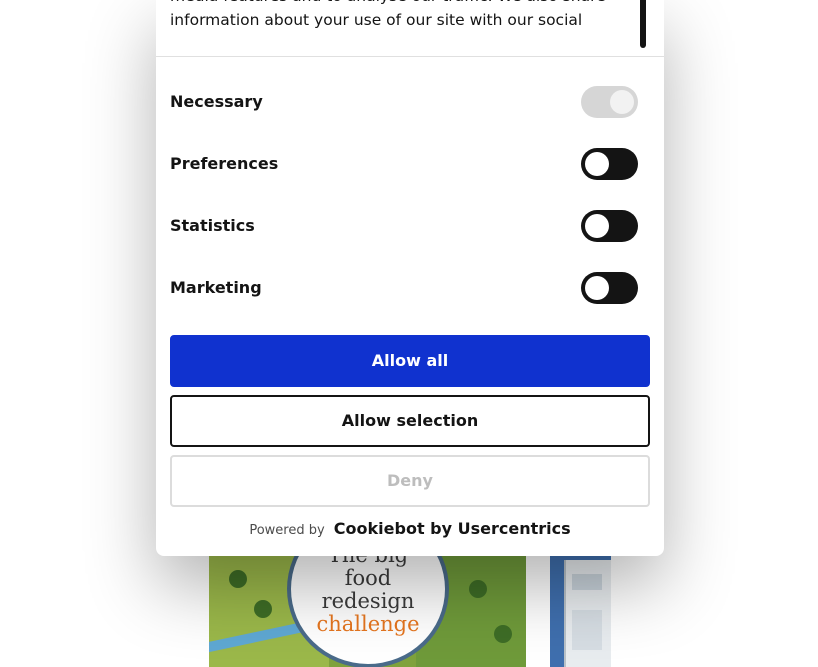 Image resolution: width=818 pixels, height=667 pixels. I want to click on allow-all-button: Allow all, so click(410, 361).